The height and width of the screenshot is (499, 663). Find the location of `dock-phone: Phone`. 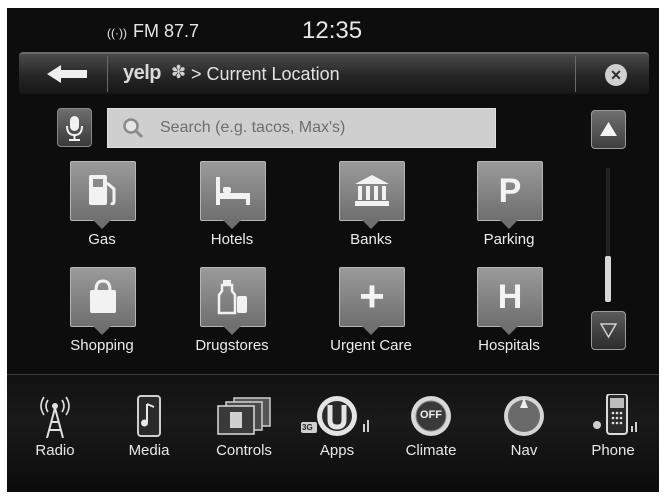

dock-phone: Phone is located at coordinates (613, 433).